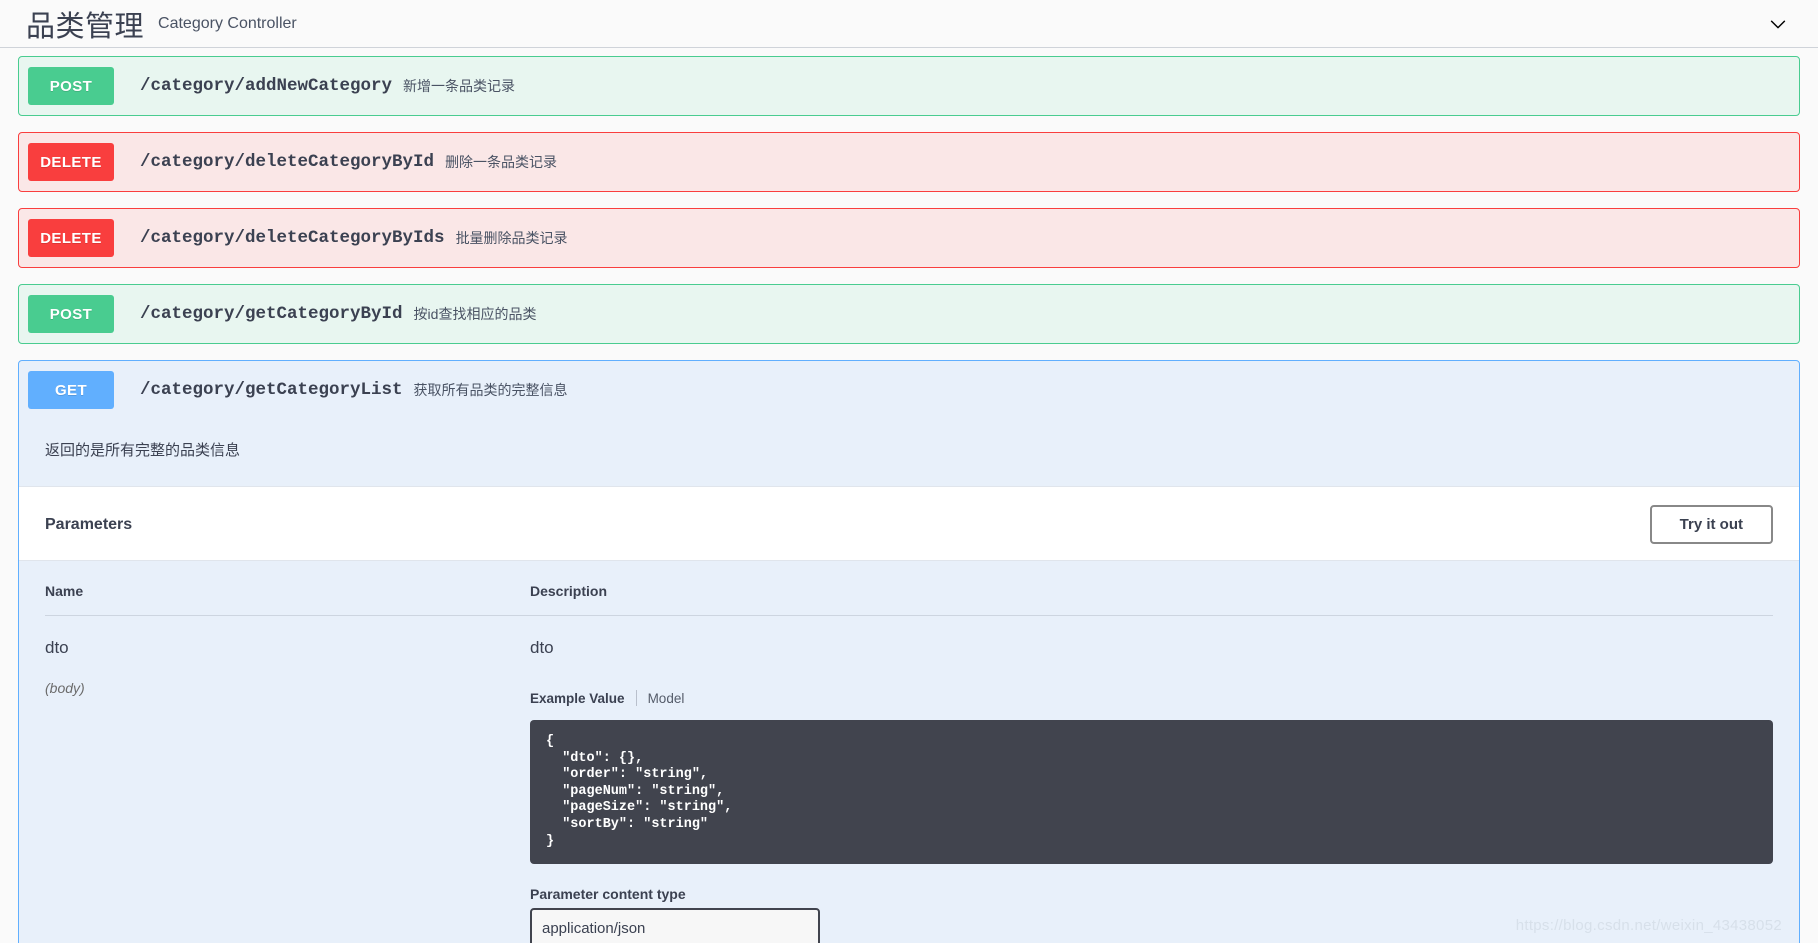 This screenshot has height=943, width=1818. Describe the element at coordinates (287, 588) in the screenshot. I see `column-header-name: Name` at that location.